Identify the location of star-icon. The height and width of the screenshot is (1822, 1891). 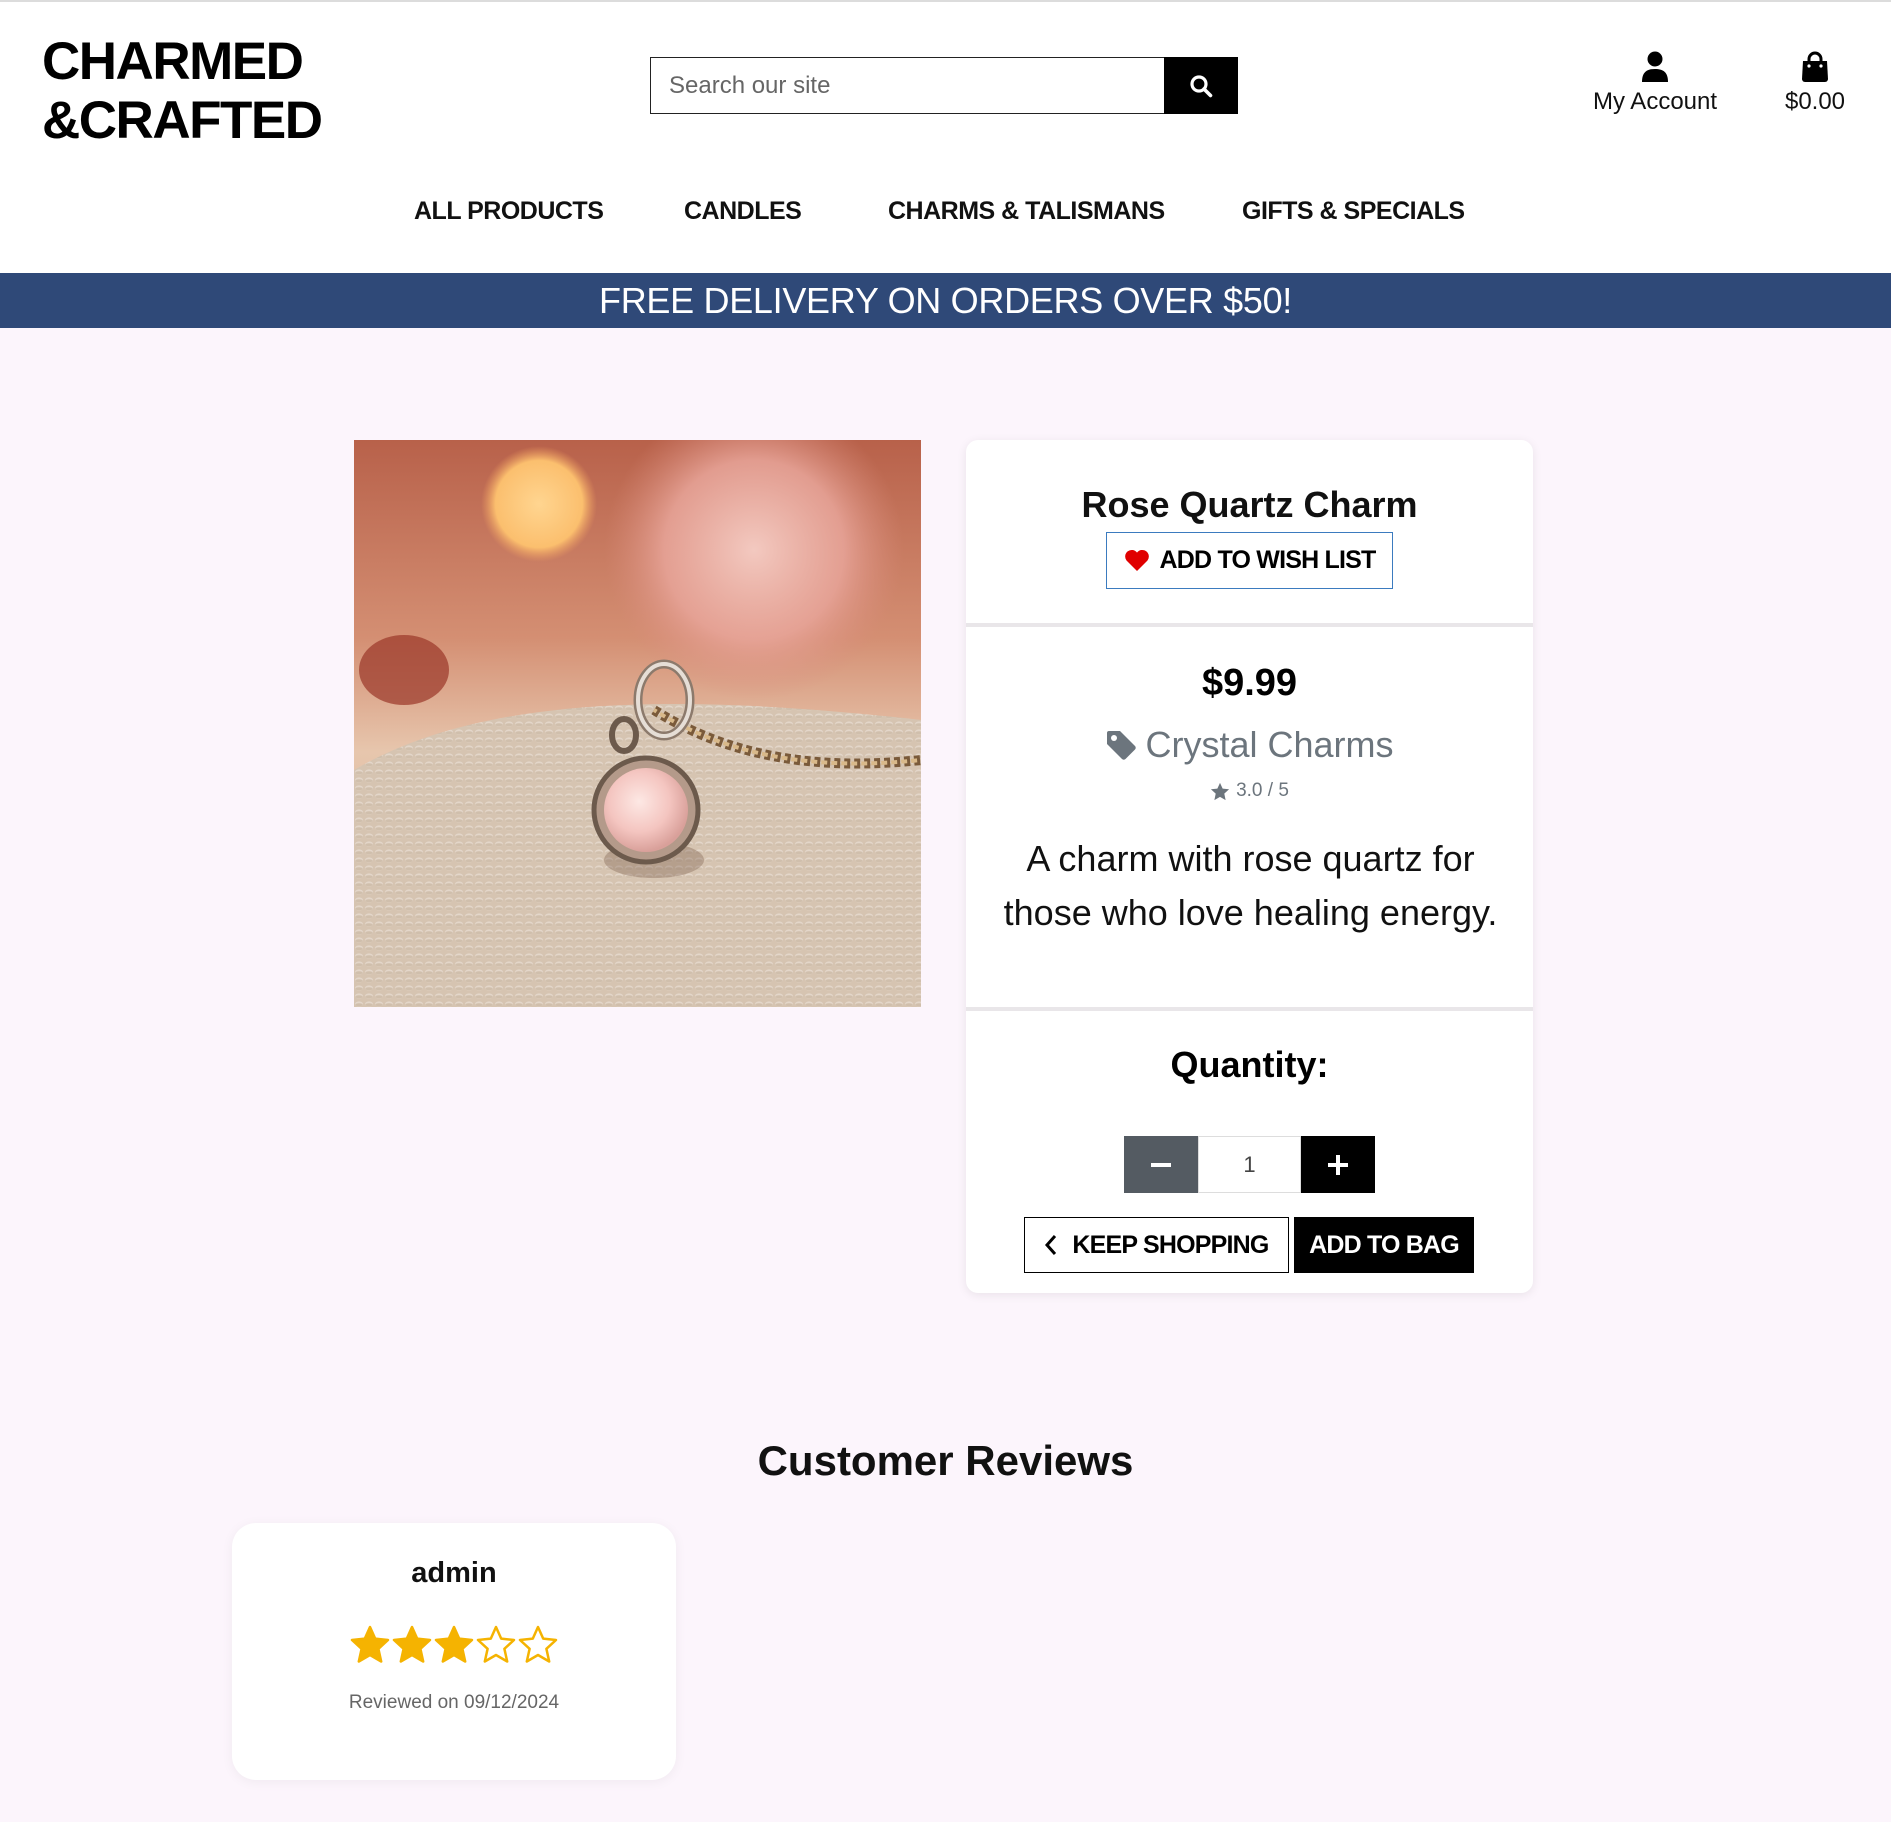
(1220, 791).